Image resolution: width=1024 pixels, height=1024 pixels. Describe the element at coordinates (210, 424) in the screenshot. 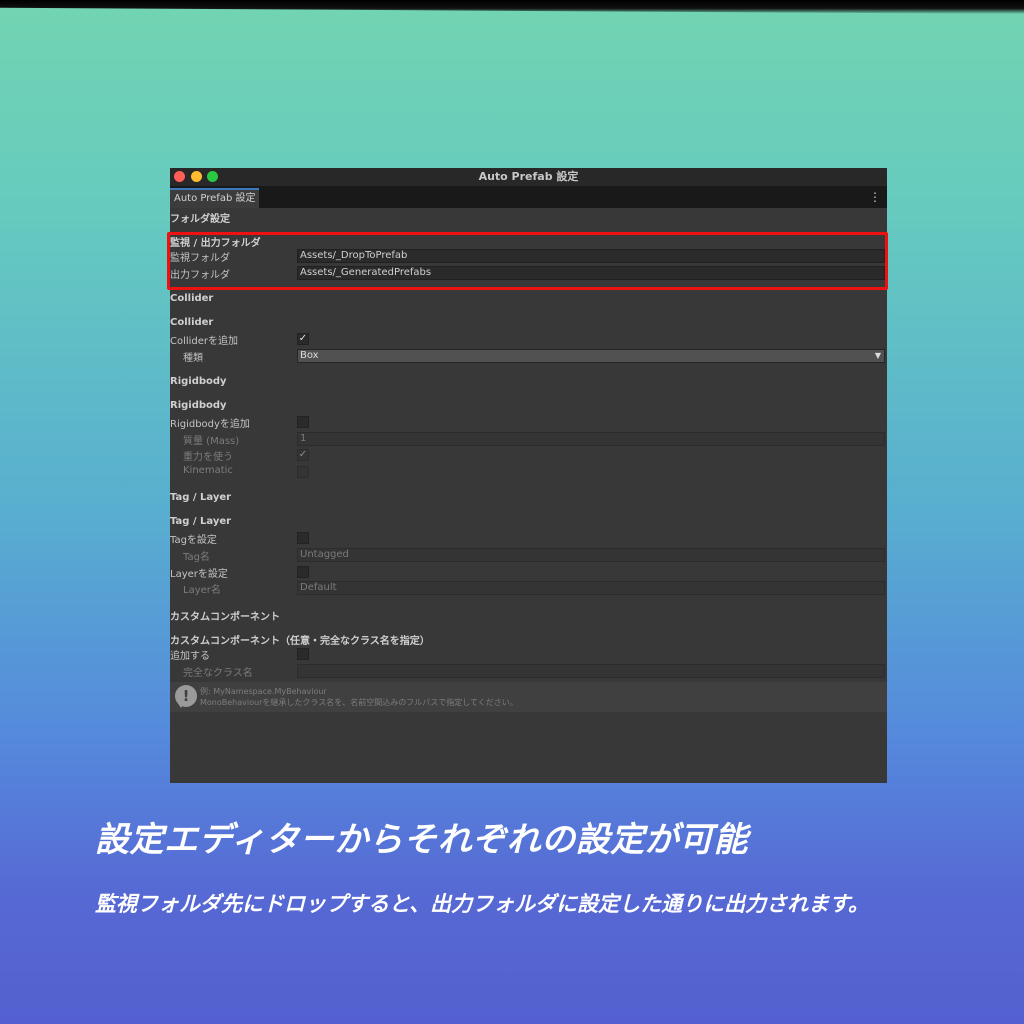

I see `add-rigidbody-label: Rigidbodyを追加` at that location.